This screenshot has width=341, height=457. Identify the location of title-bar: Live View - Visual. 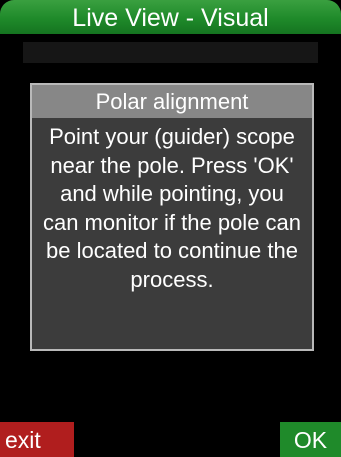
(170, 17).